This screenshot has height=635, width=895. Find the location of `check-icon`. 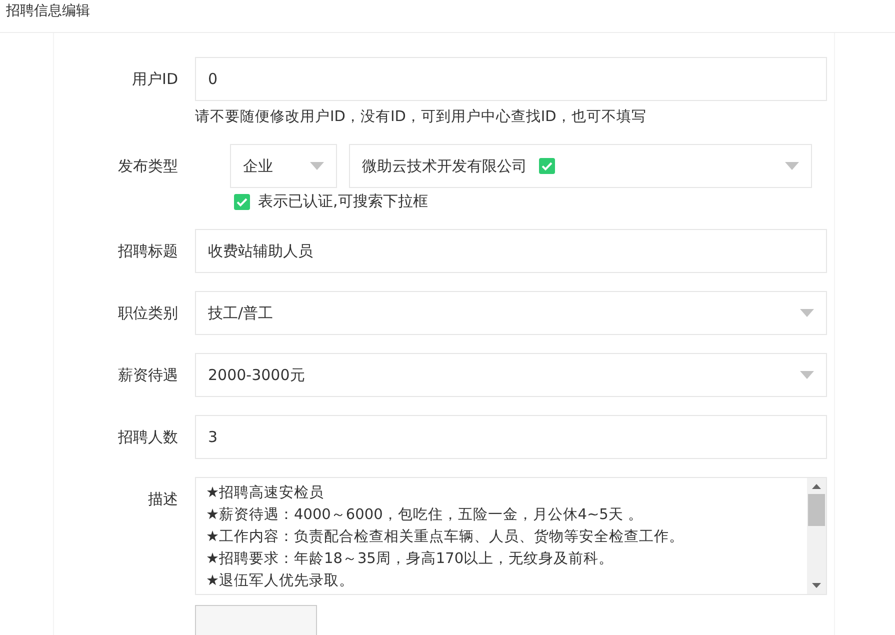

check-icon is located at coordinates (242, 202).